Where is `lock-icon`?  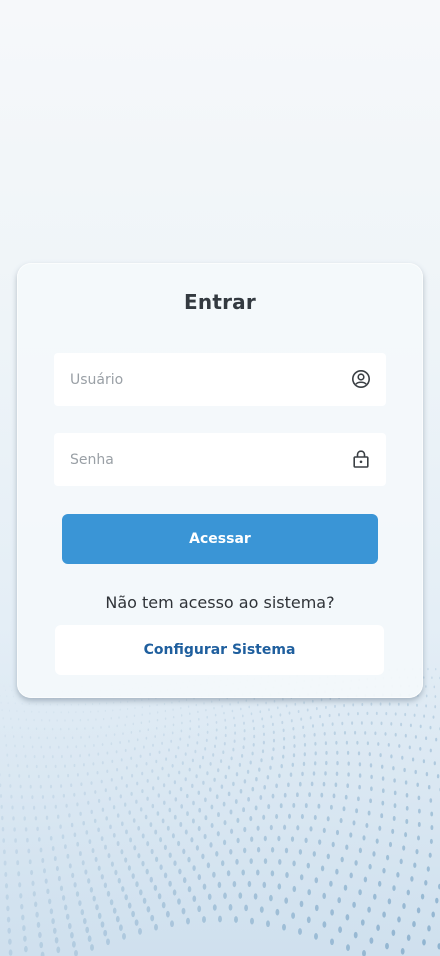 lock-icon is located at coordinates (361, 459).